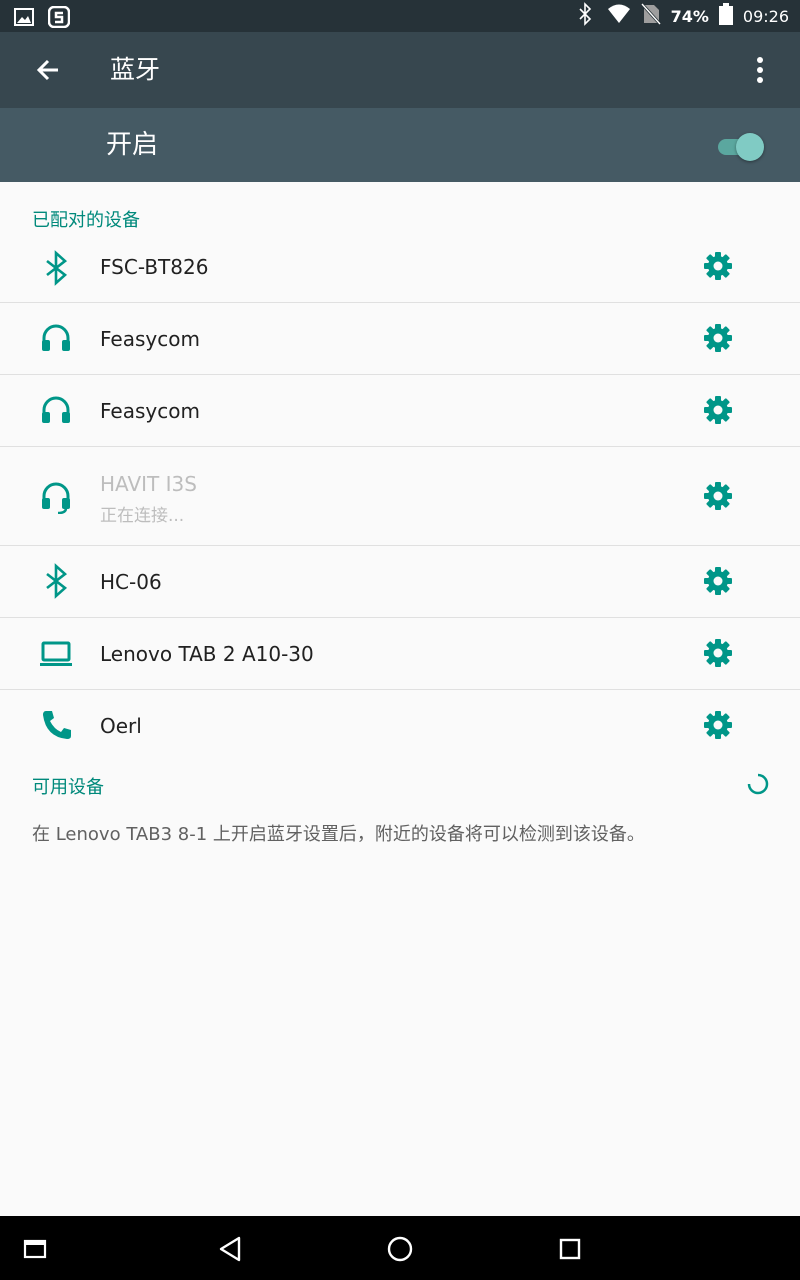 The image size is (800, 1280). What do you see at coordinates (56, 496) in the screenshot?
I see `headset-mic-icon` at bounding box center [56, 496].